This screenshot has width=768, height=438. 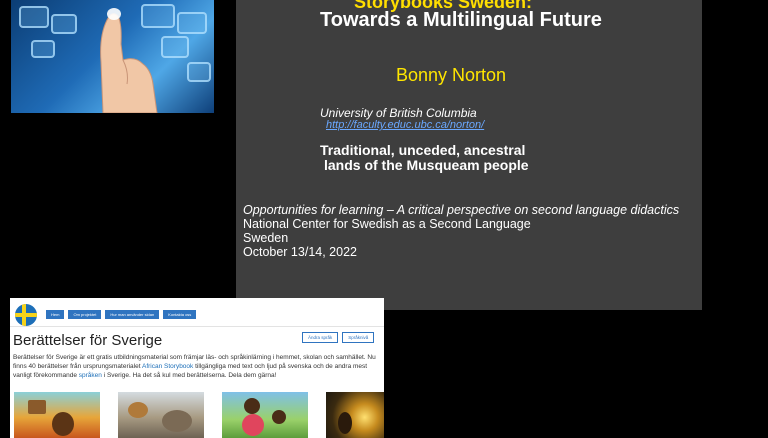 I want to click on swedish-flag-logo-icon, so click(x=26, y=315).